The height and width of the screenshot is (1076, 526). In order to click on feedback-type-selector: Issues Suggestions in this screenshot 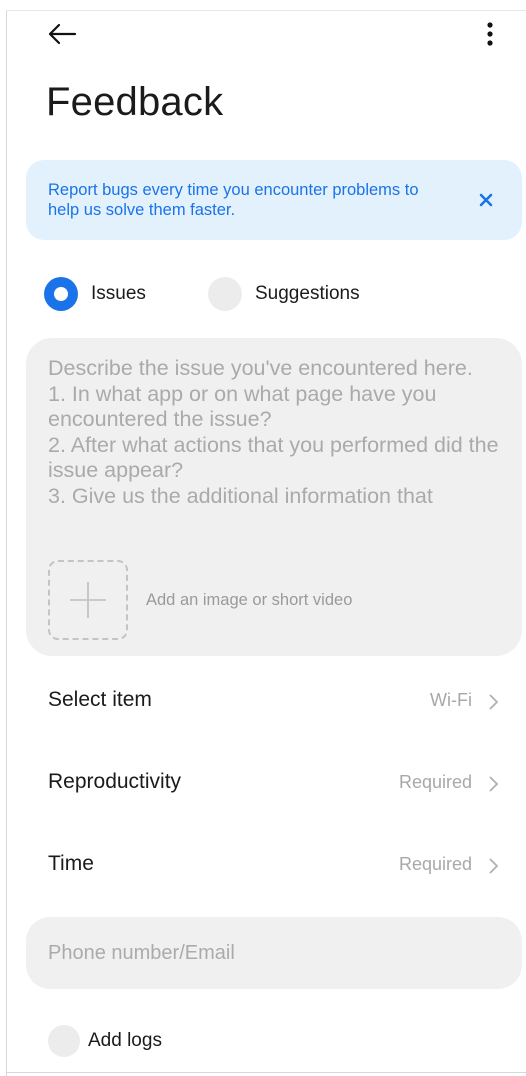, I will do `click(274, 295)`.